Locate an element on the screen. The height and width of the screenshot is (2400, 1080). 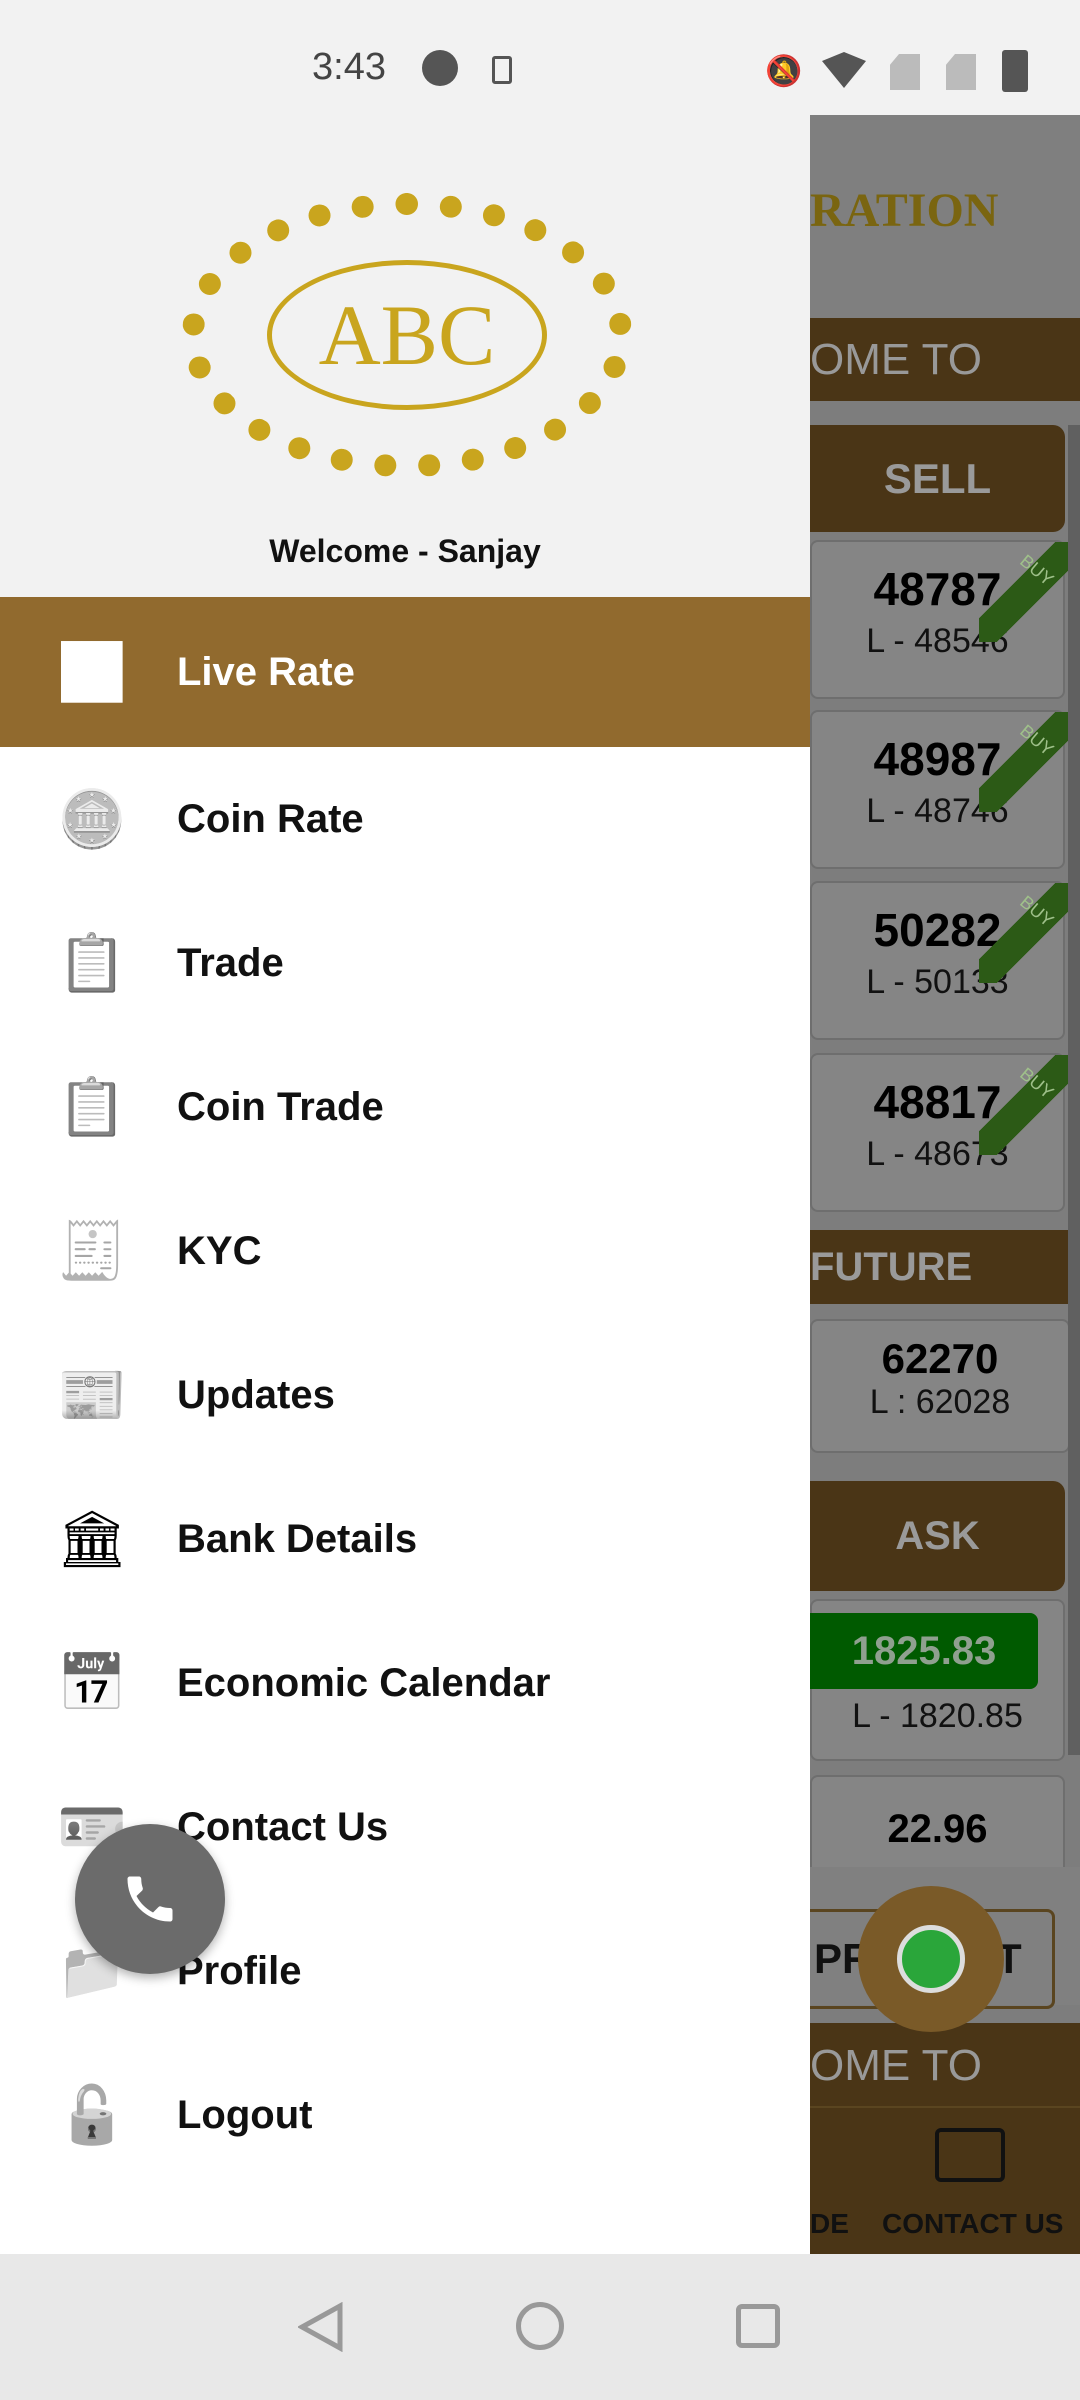
bottom-nav-trade: DE is located at coordinates (829, 2224).